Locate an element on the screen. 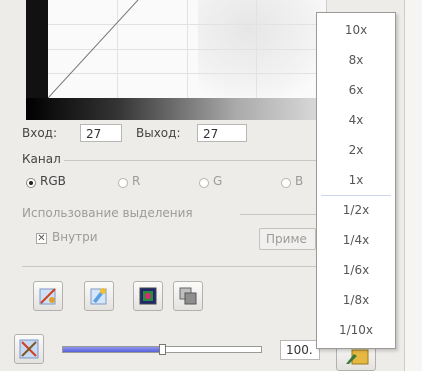  clear-brush-button is located at coordinates (48, 296).